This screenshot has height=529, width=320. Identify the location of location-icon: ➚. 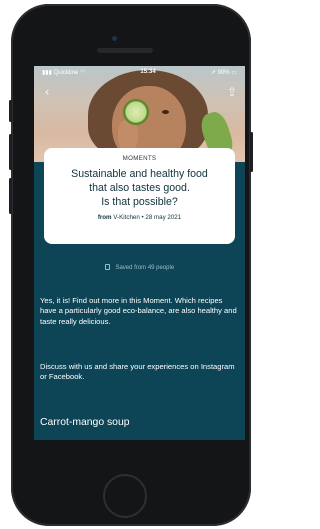
(213, 72).